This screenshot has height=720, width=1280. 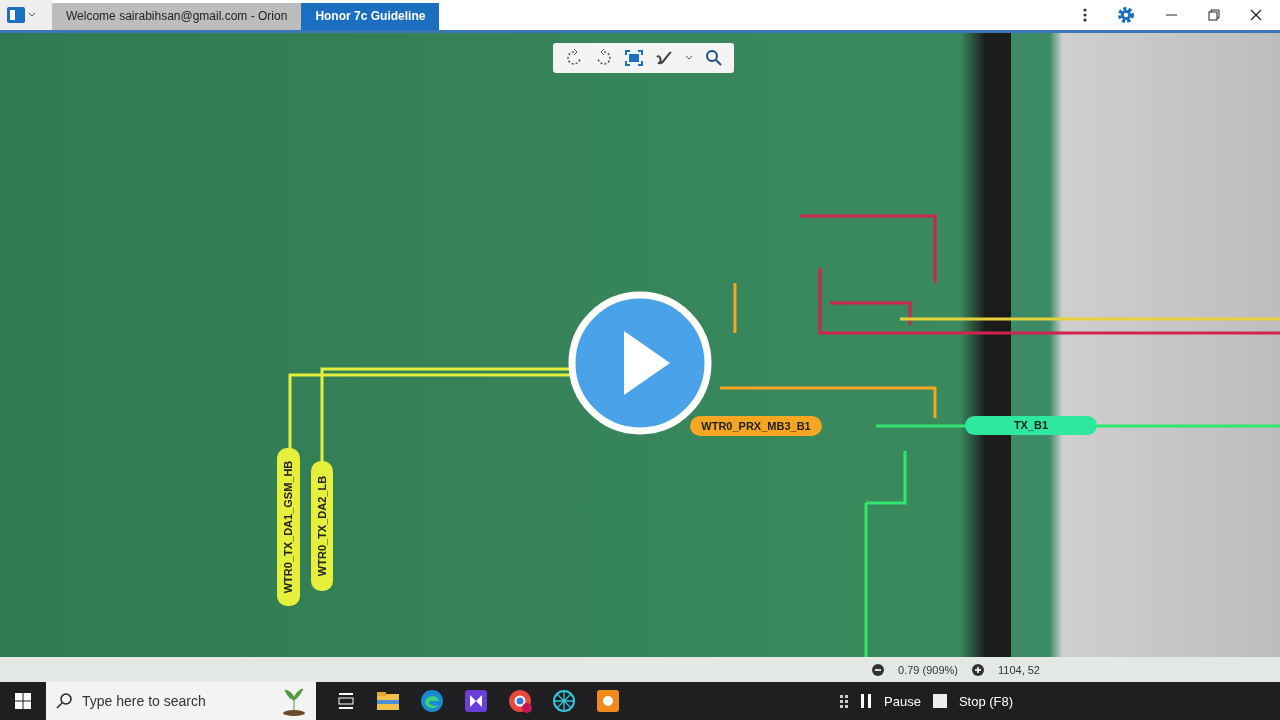 What do you see at coordinates (1085, 14) in the screenshot?
I see `more-options-icon` at bounding box center [1085, 14].